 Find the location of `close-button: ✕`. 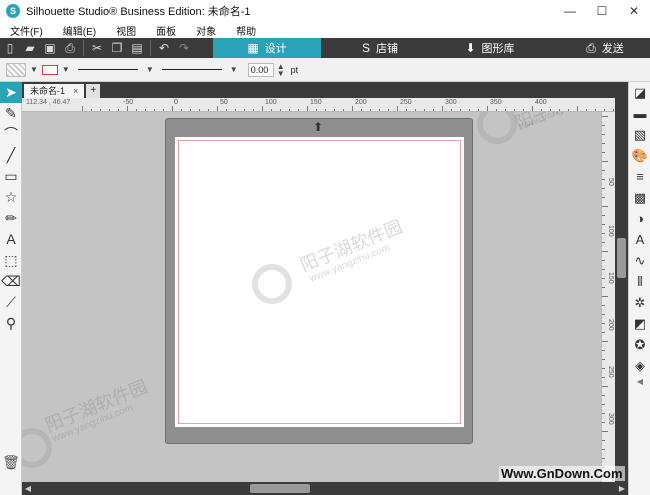

close-button: ✕ is located at coordinates (634, 11).